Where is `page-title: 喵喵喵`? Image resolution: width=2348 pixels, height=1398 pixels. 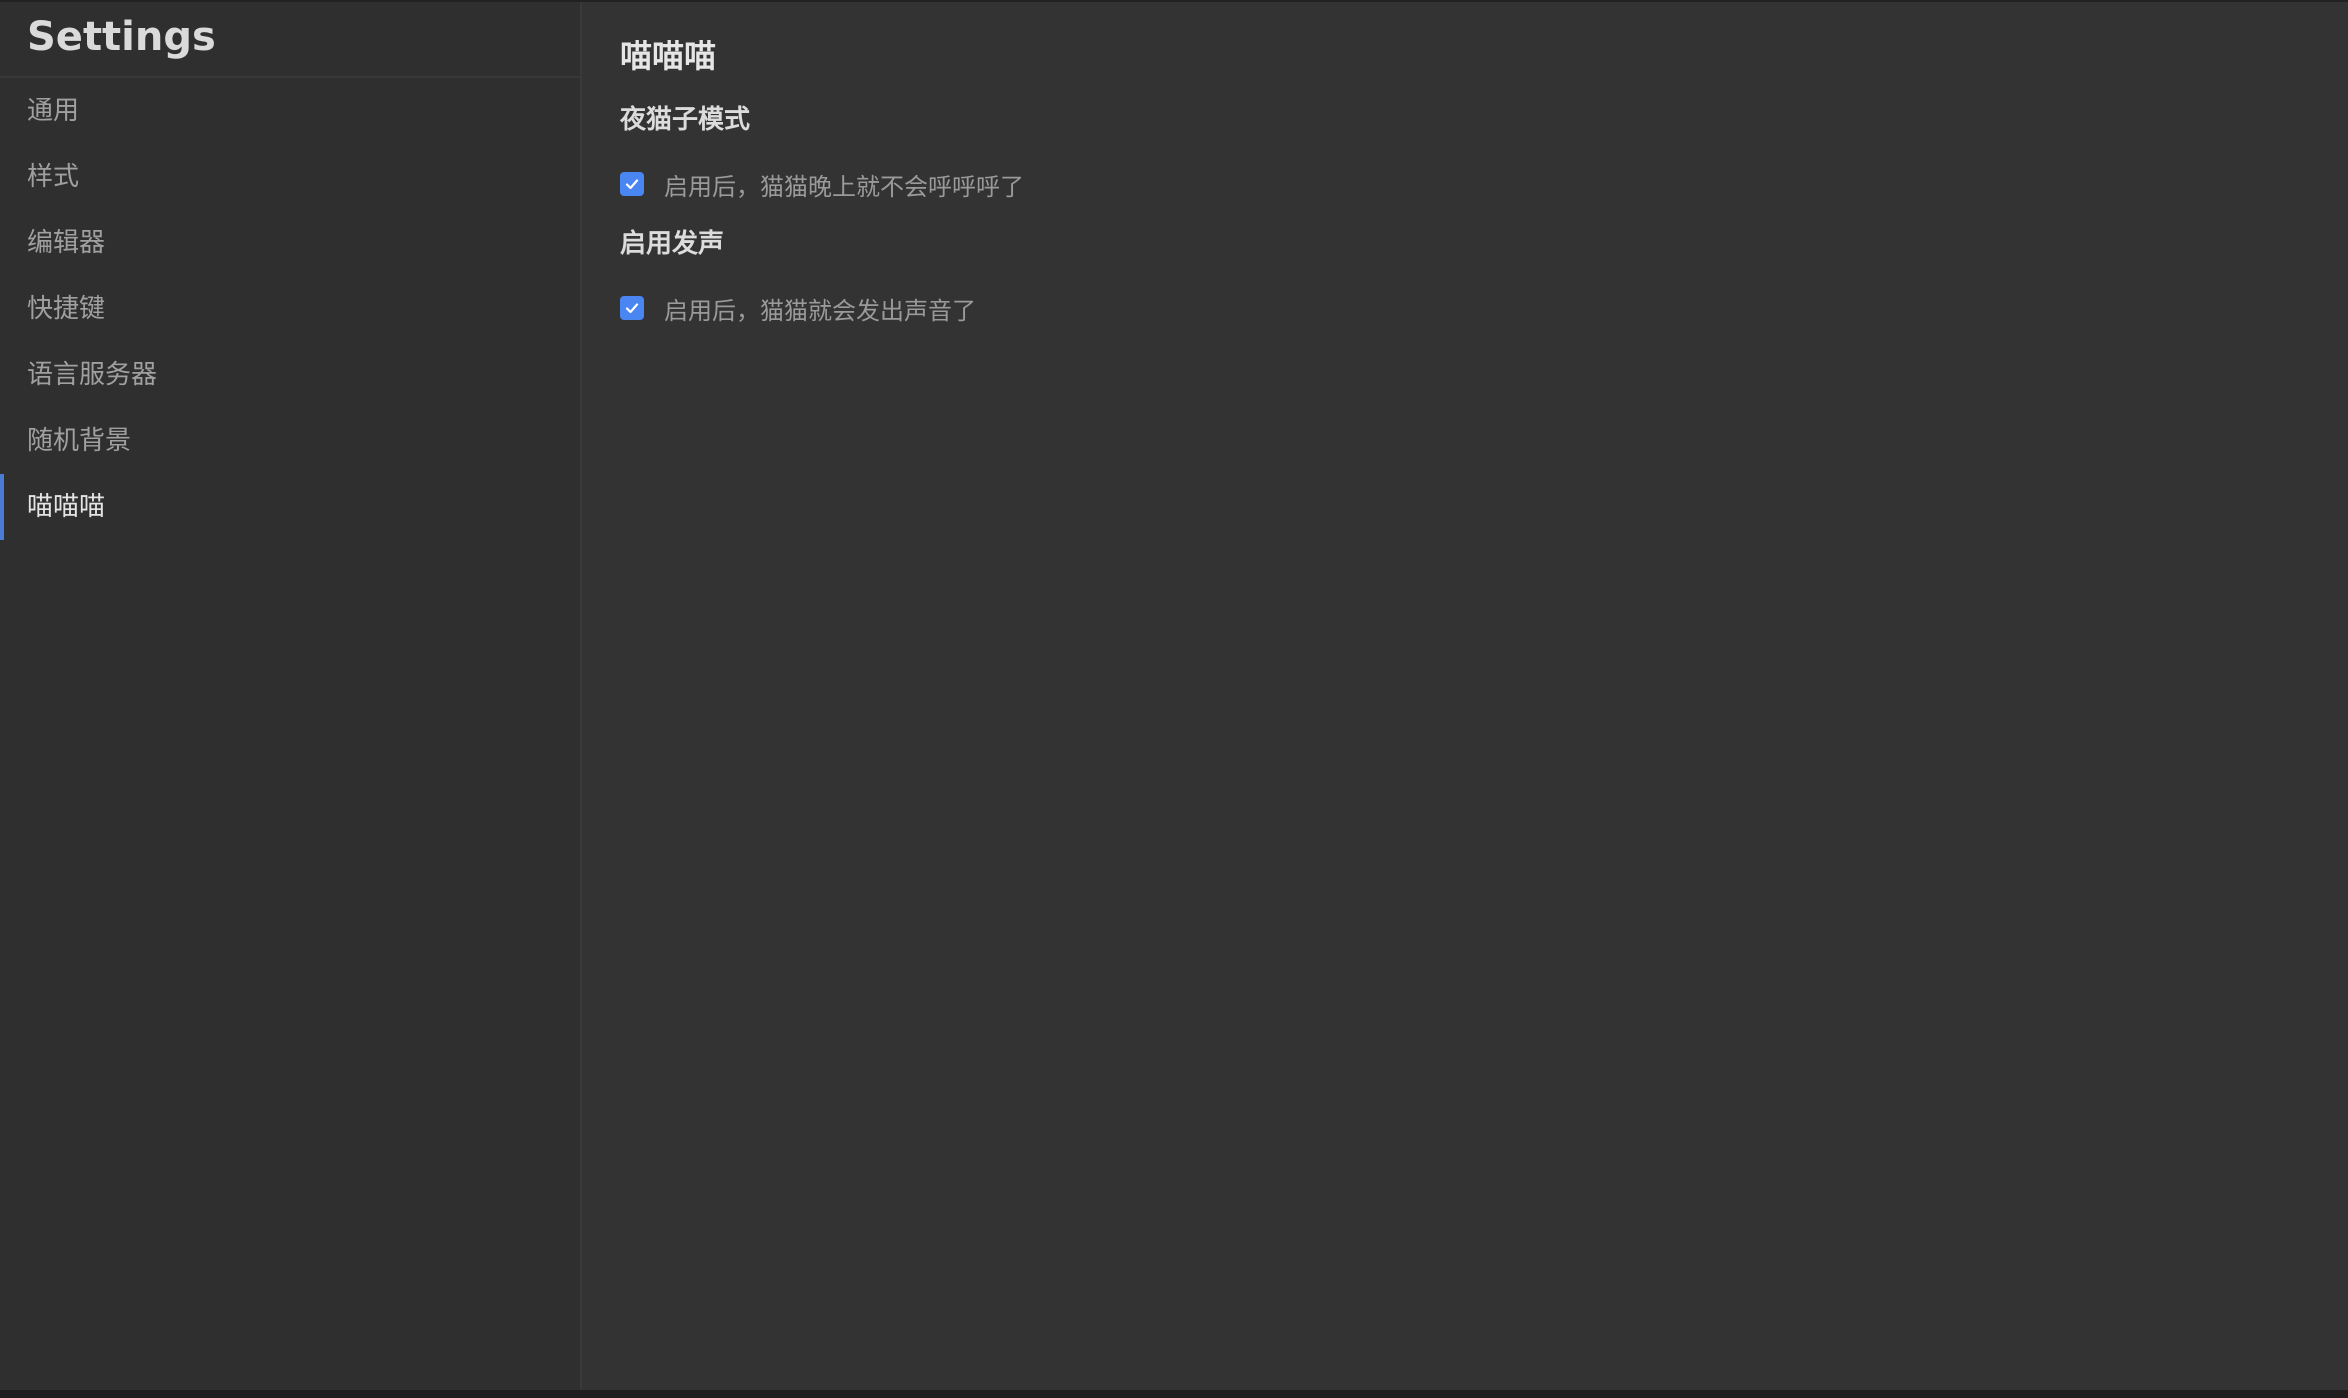 page-title: 喵喵喵 is located at coordinates (668, 56).